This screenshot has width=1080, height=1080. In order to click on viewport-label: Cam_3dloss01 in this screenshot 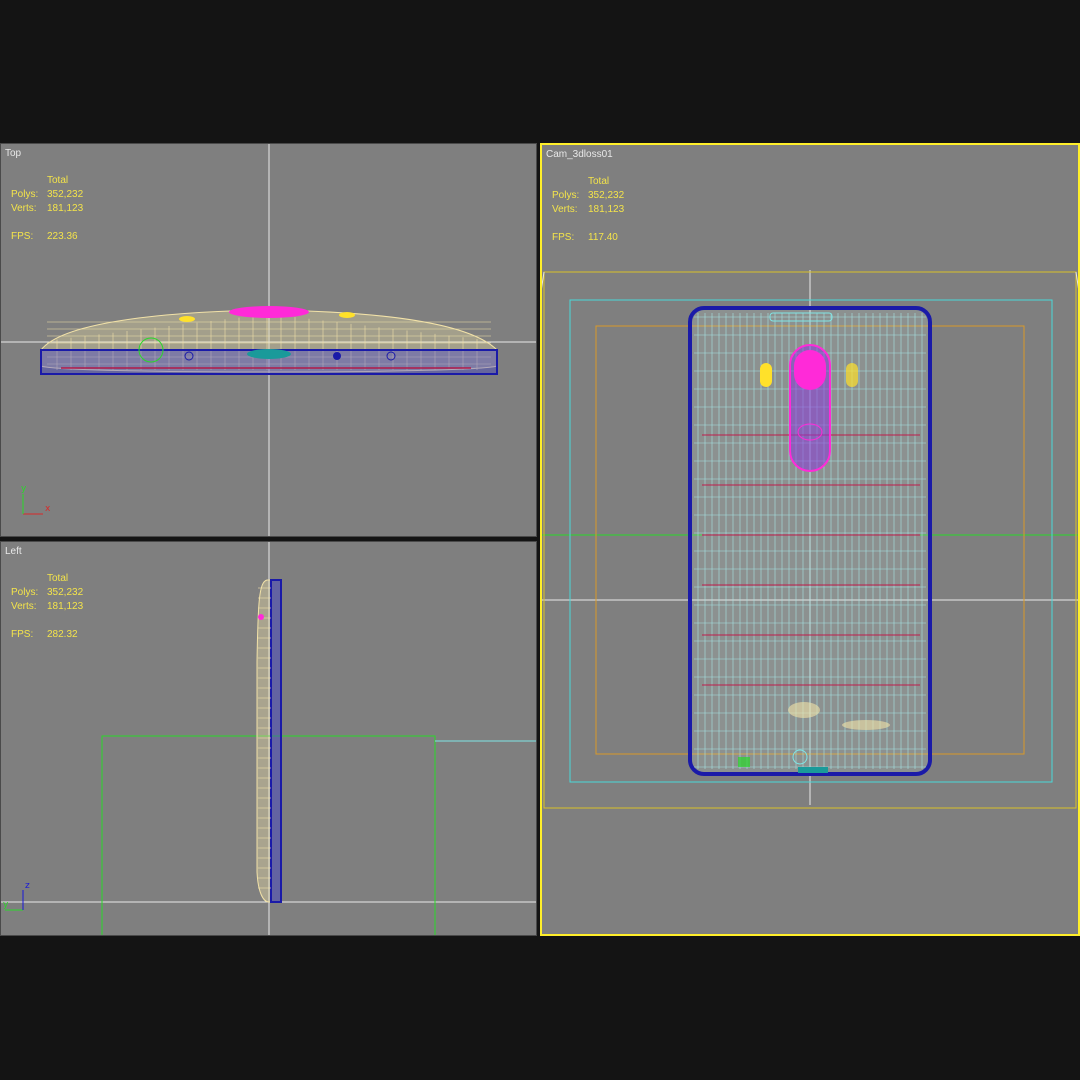, I will do `click(579, 154)`.